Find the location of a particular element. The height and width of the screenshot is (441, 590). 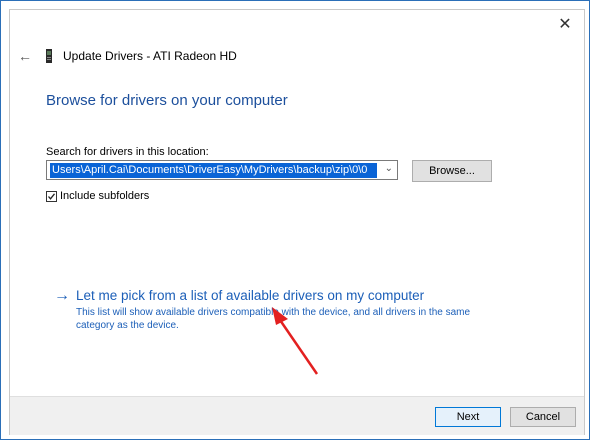

include-subfolders-option: Include subfolders is located at coordinates (97, 196).